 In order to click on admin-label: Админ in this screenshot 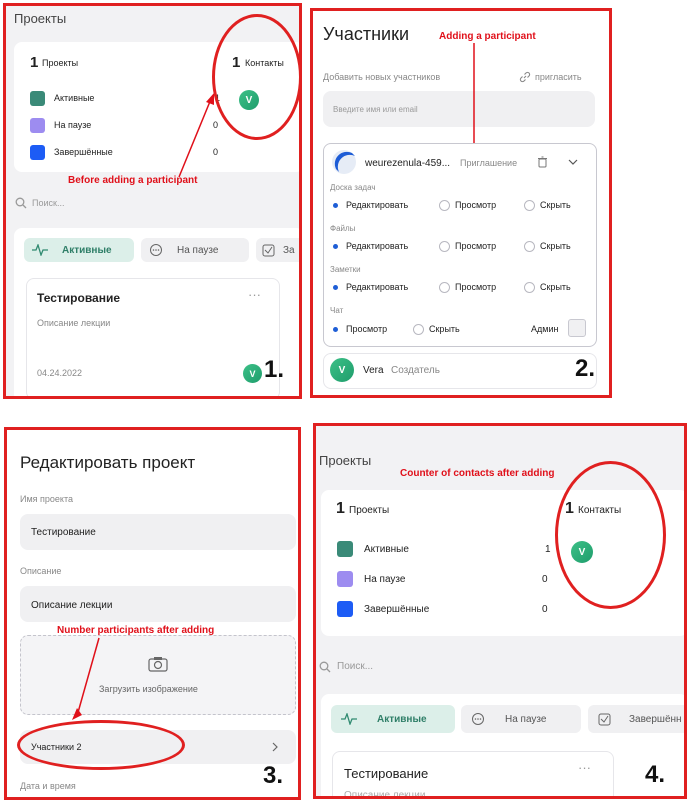, I will do `click(545, 329)`.